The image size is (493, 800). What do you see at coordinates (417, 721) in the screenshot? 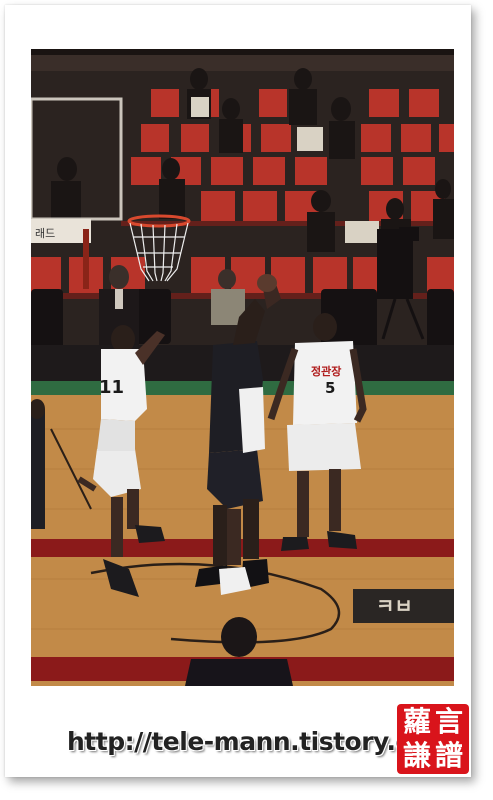
I see `seal-char-1: 蘿` at bounding box center [417, 721].